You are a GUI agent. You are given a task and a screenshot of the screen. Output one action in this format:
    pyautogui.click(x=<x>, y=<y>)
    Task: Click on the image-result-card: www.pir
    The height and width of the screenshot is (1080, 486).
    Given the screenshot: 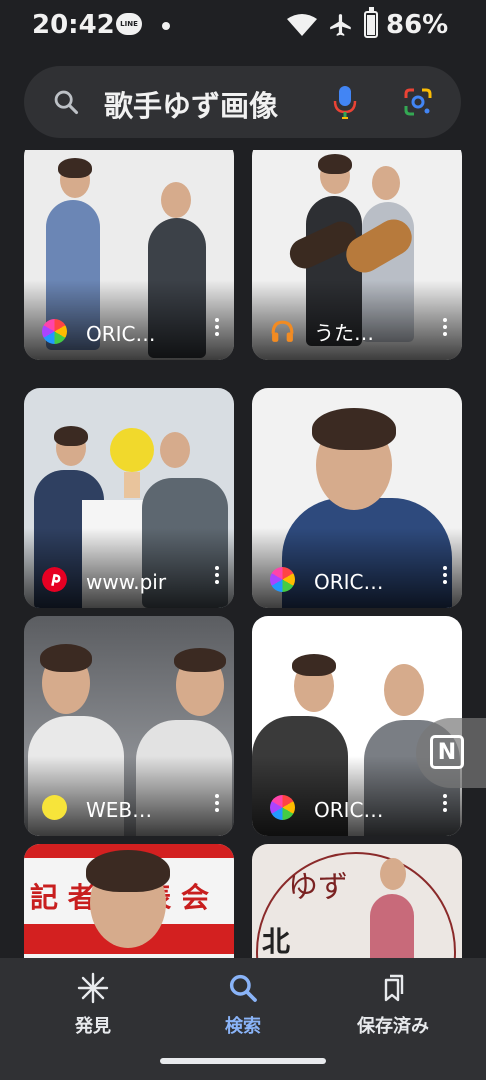 What is the action you would take?
    pyautogui.click(x=129, y=498)
    